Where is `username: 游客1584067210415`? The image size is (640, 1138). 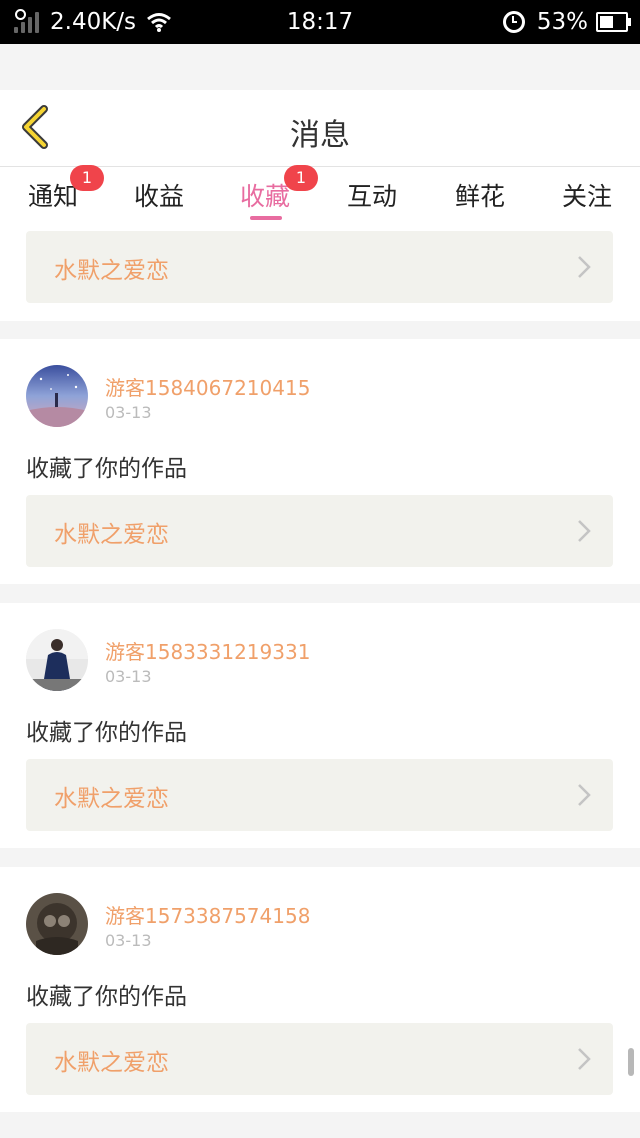 username: 游客1584067210415 is located at coordinates (207, 386).